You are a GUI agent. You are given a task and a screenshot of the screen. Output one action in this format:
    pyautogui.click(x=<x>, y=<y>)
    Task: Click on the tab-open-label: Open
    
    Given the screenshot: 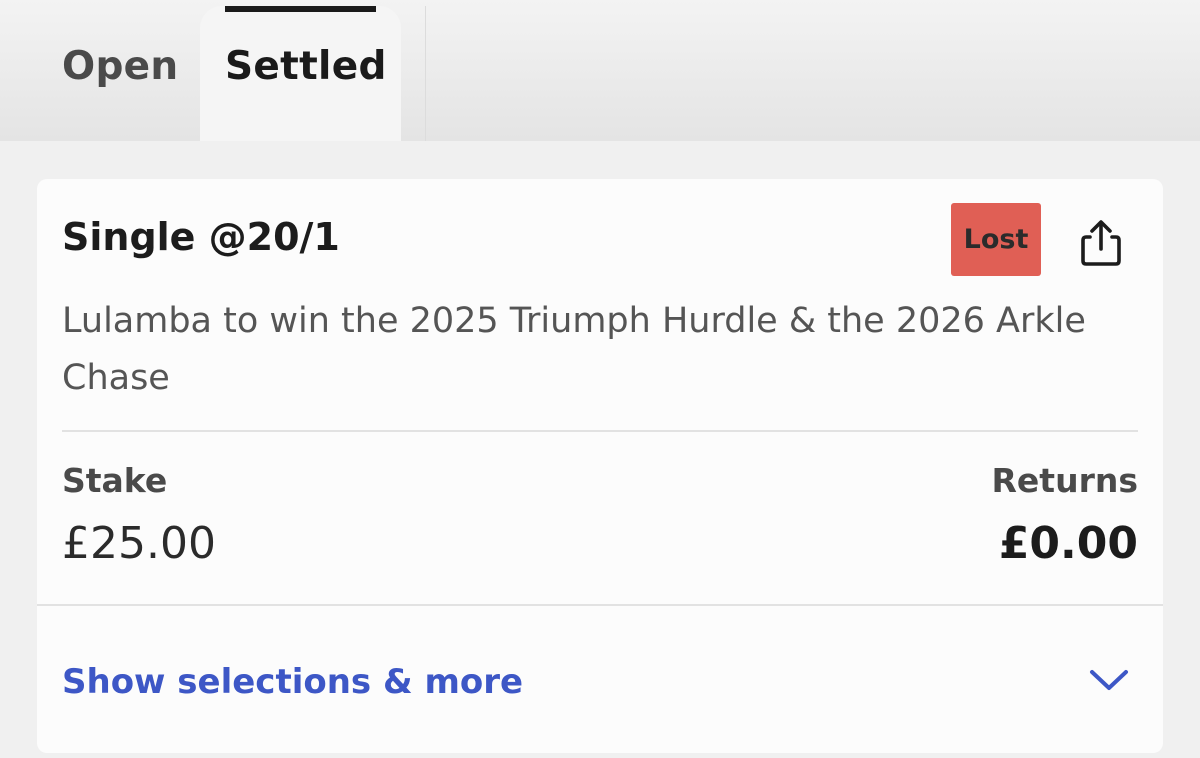 What is the action you would take?
    pyautogui.click(x=120, y=66)
    